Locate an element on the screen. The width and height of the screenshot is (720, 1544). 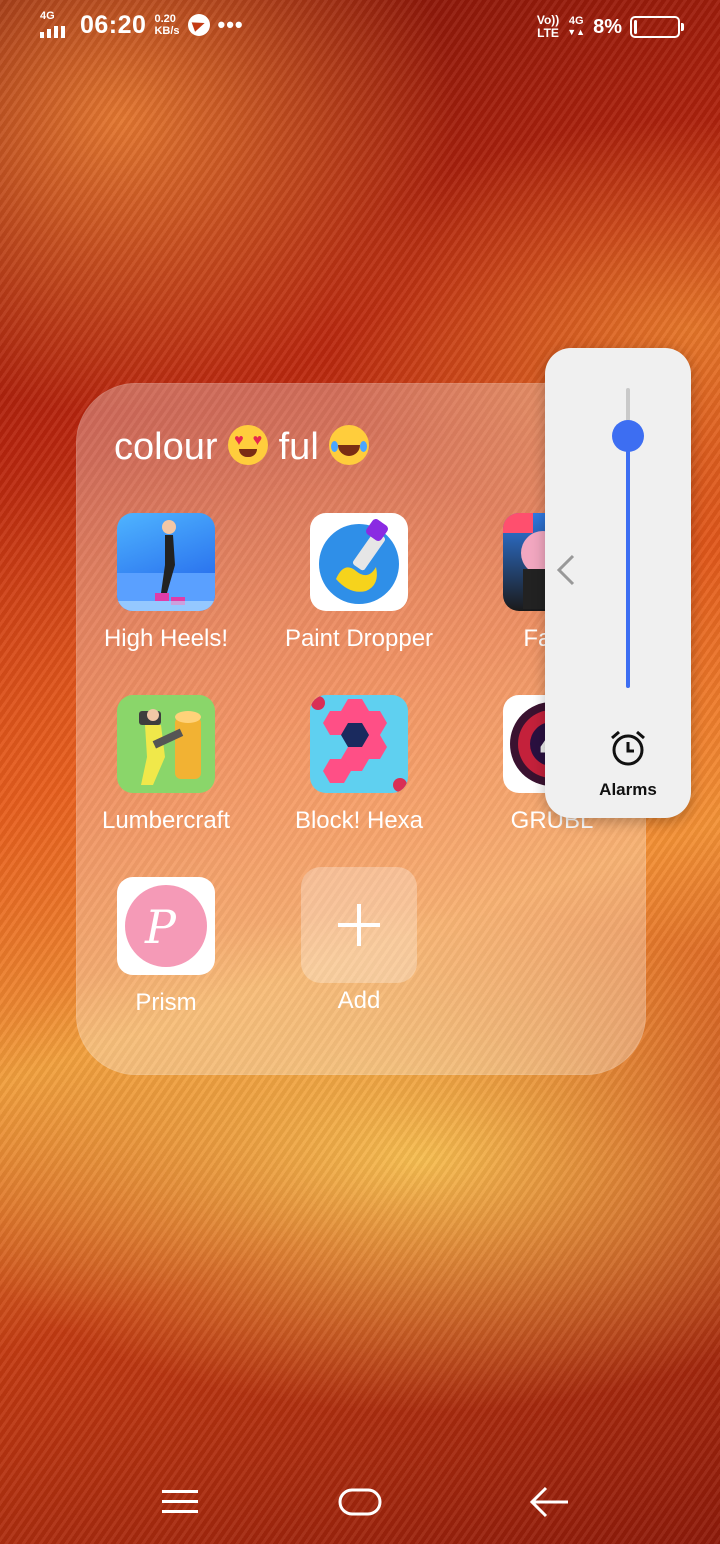
volte-indicator: Vo)) LTE is located at coordinates (548, 26).